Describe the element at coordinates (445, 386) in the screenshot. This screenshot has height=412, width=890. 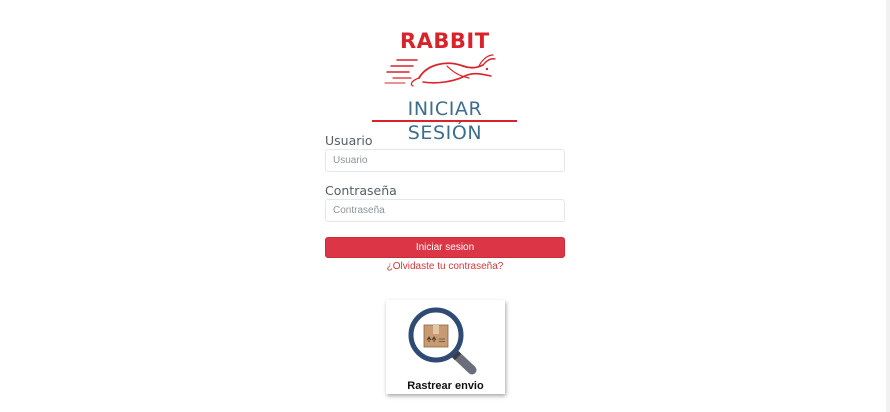
I see `track-shipment-label: Rastrear envio` at that location.